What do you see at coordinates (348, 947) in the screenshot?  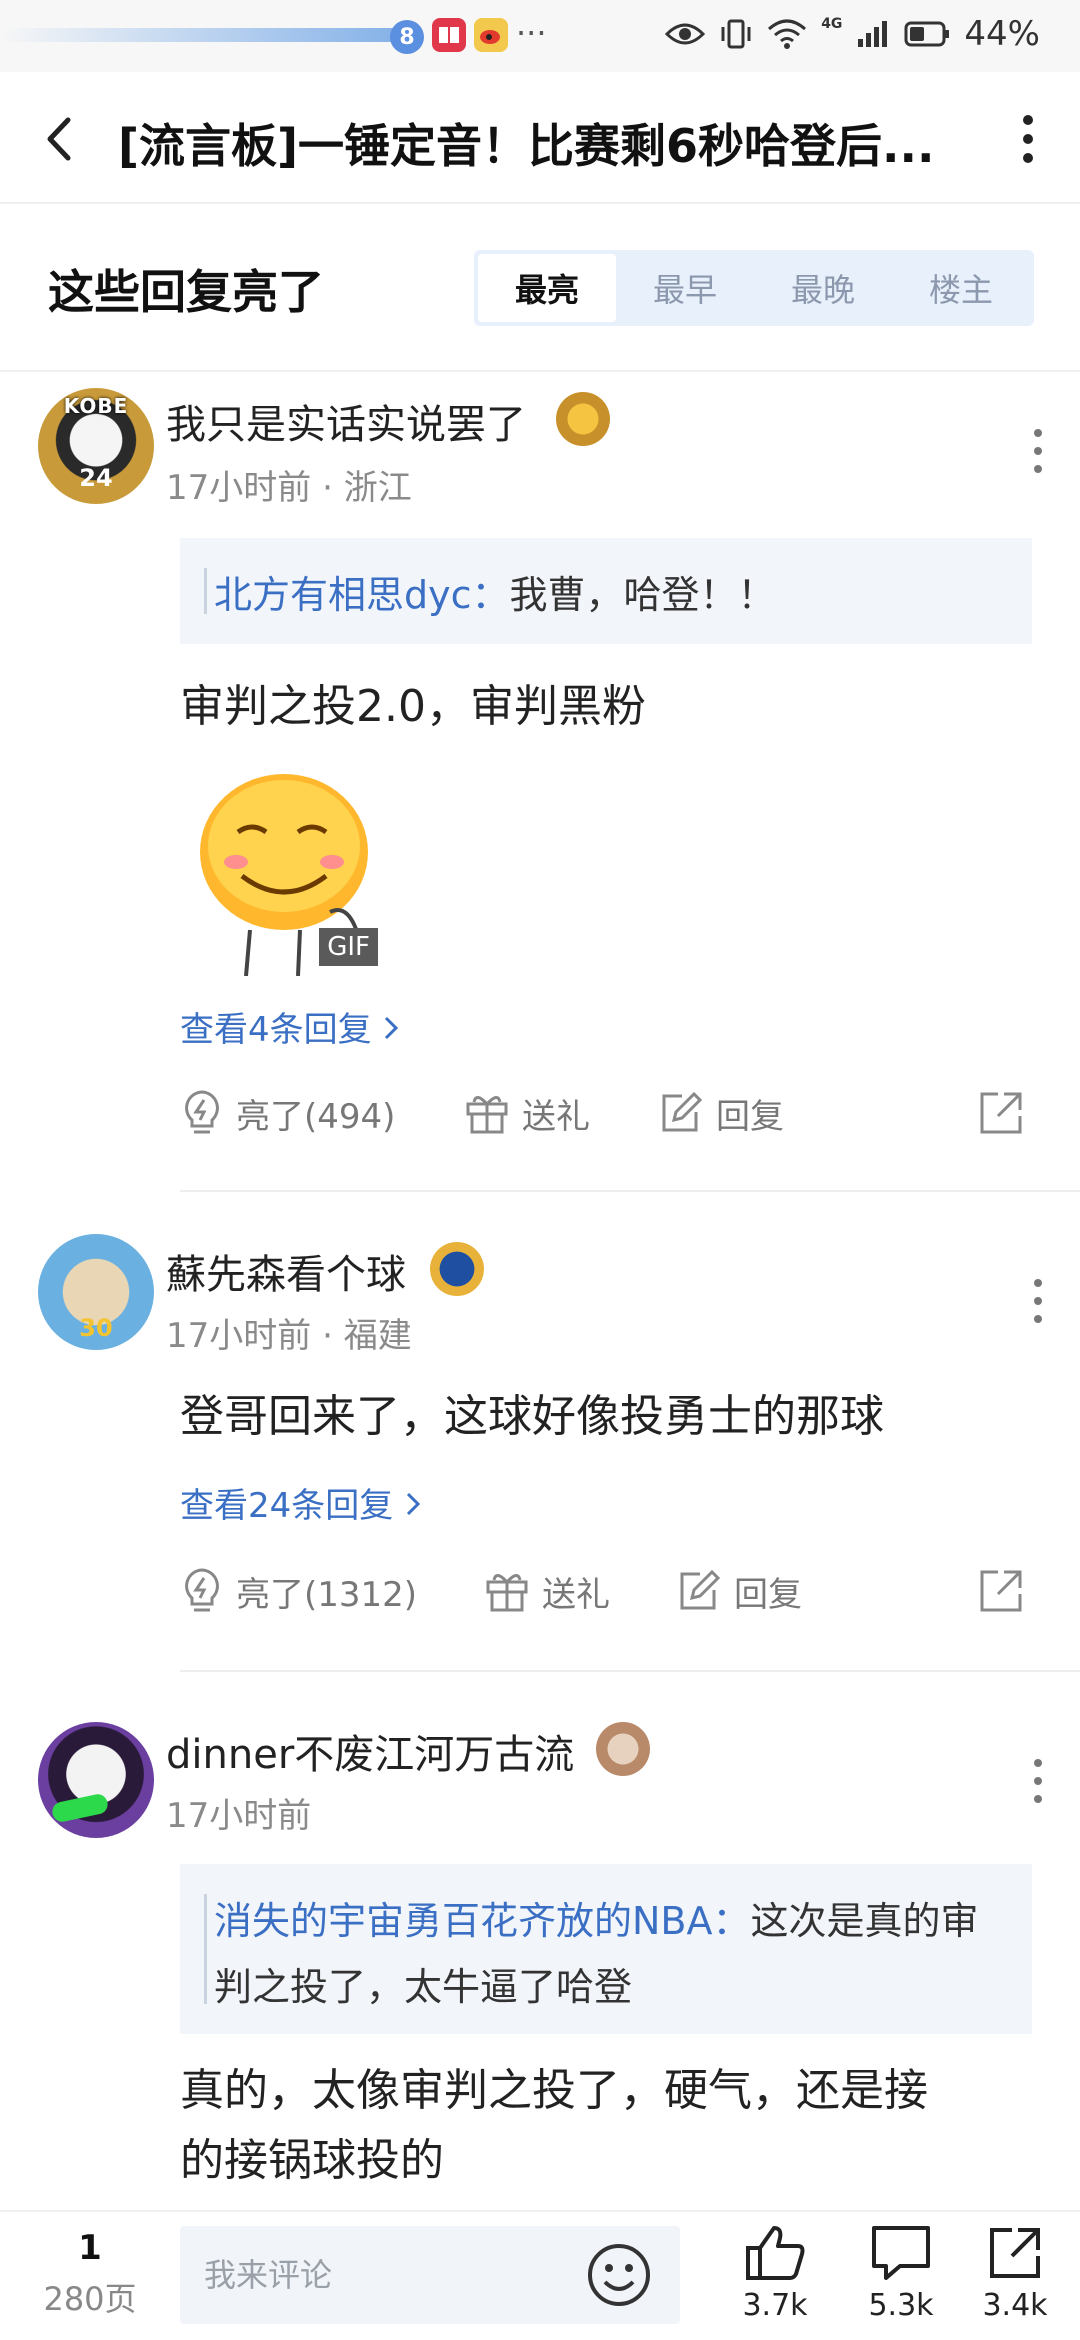 I see `gif-label: GIF` at bounding box center [348, 947].